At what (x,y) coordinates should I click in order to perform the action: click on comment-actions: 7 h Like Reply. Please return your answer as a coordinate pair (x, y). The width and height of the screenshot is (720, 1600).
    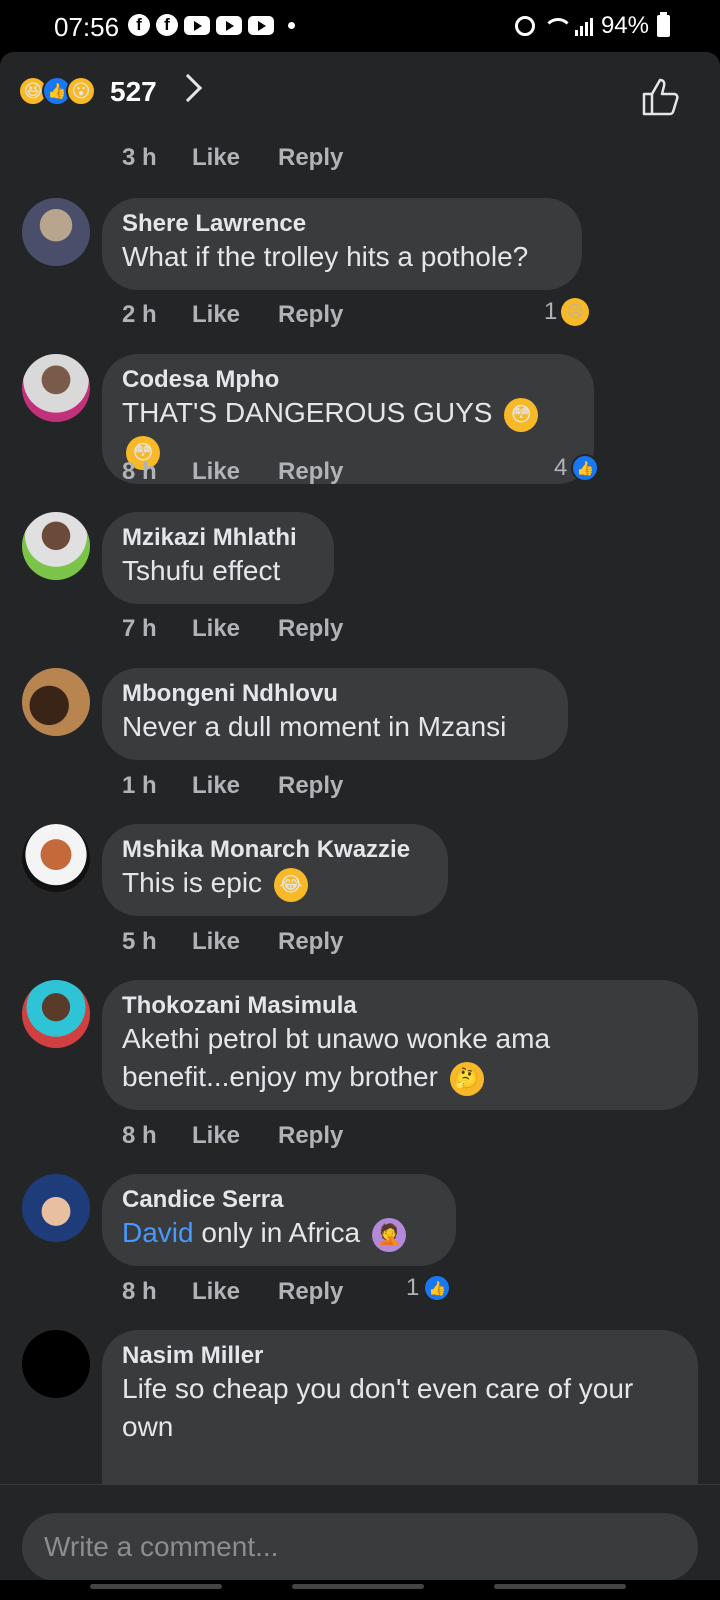
    Looking at the image, I should click on (232, 629).